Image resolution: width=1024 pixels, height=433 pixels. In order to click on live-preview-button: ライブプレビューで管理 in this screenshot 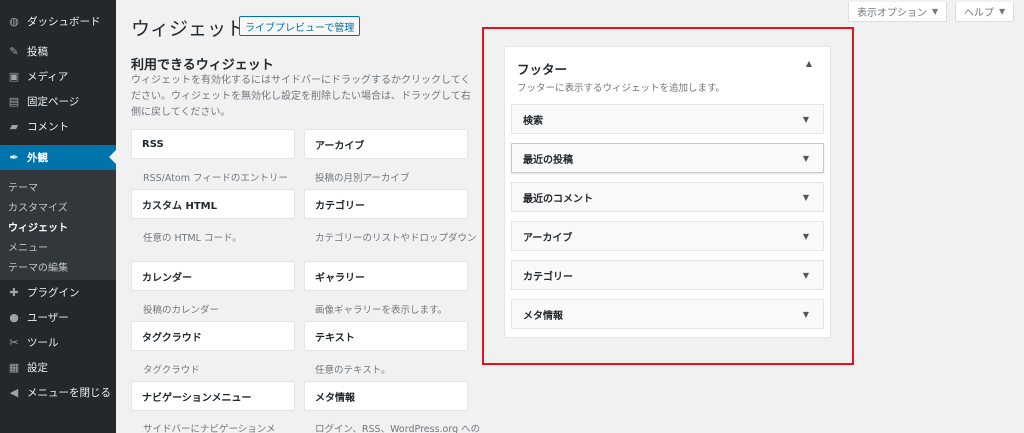, I will do `click(300, 26)`.